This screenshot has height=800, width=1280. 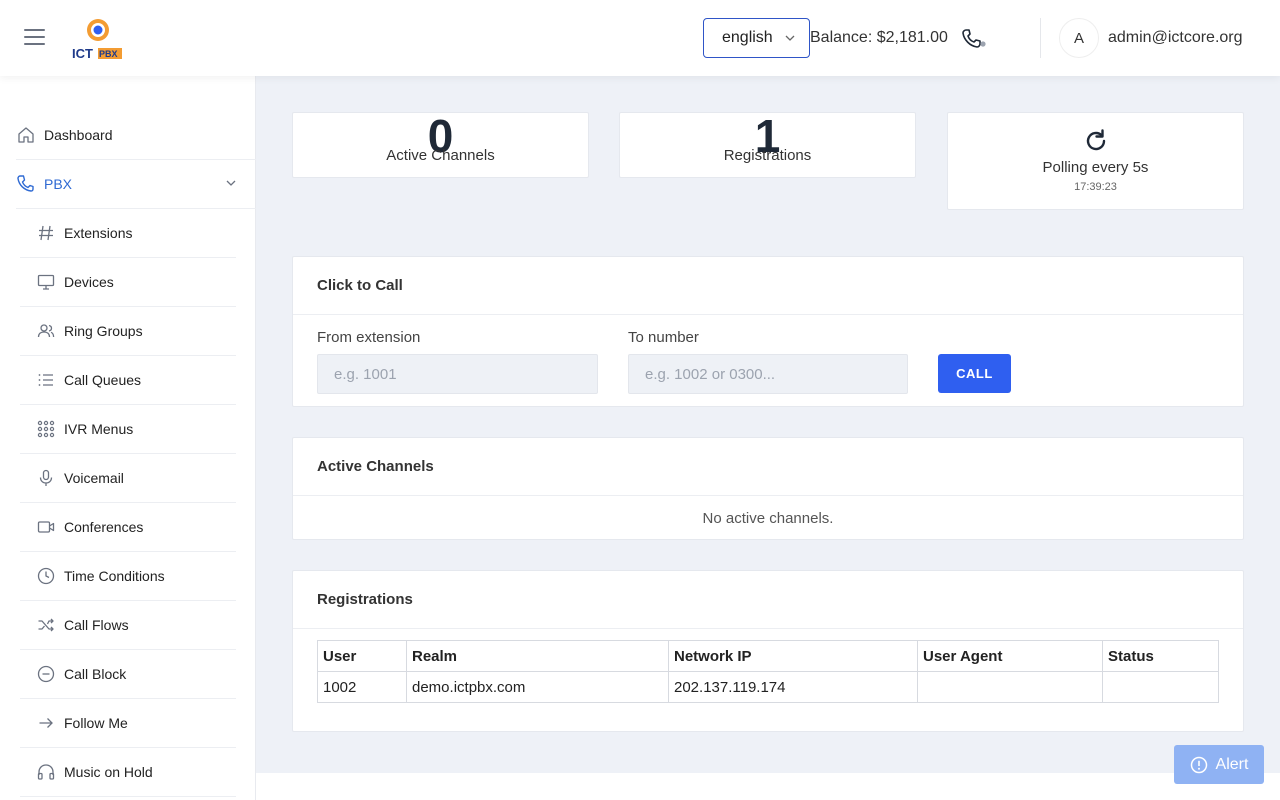 What do you see at coordinates (94, 478) in the screenshot?
I see `sidebar-item-label: Voicemail` at bounding box center [94, 478].